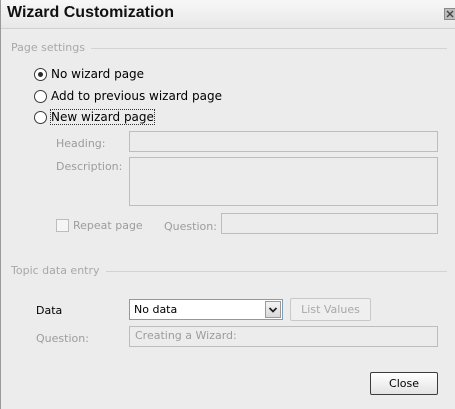 Image resolution: width=455 pixels, height=409 pixels. I want to click on data-label: Data, so click(49, 310).